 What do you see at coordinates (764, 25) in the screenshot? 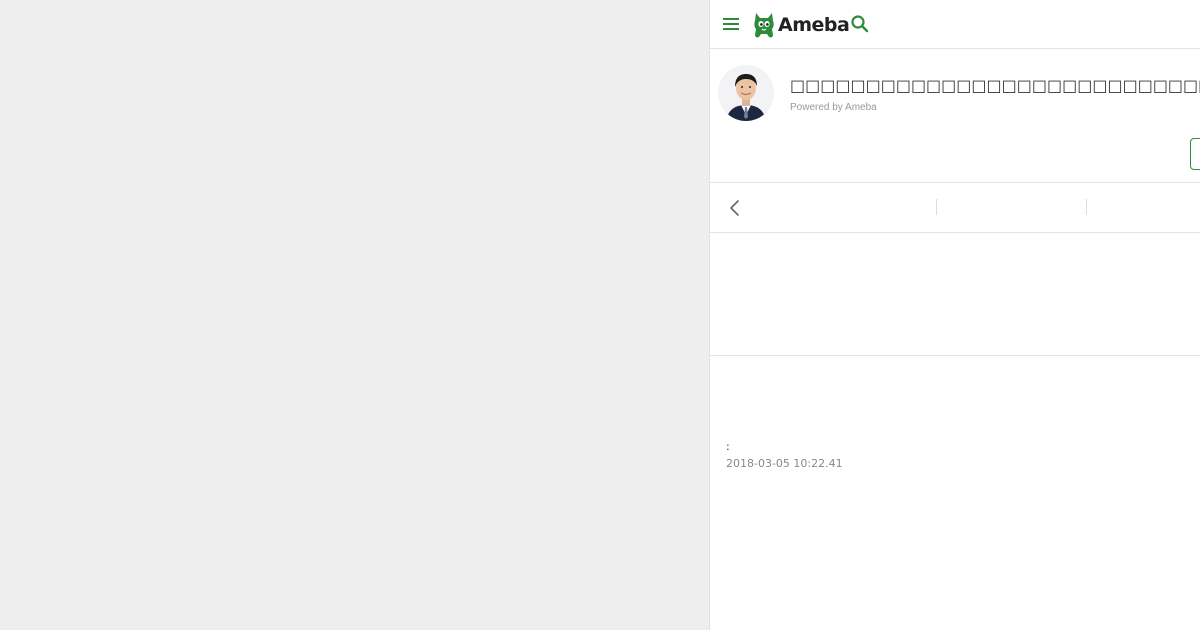
I see `ameba-mascot-icon` at bounding box center [764, 25].